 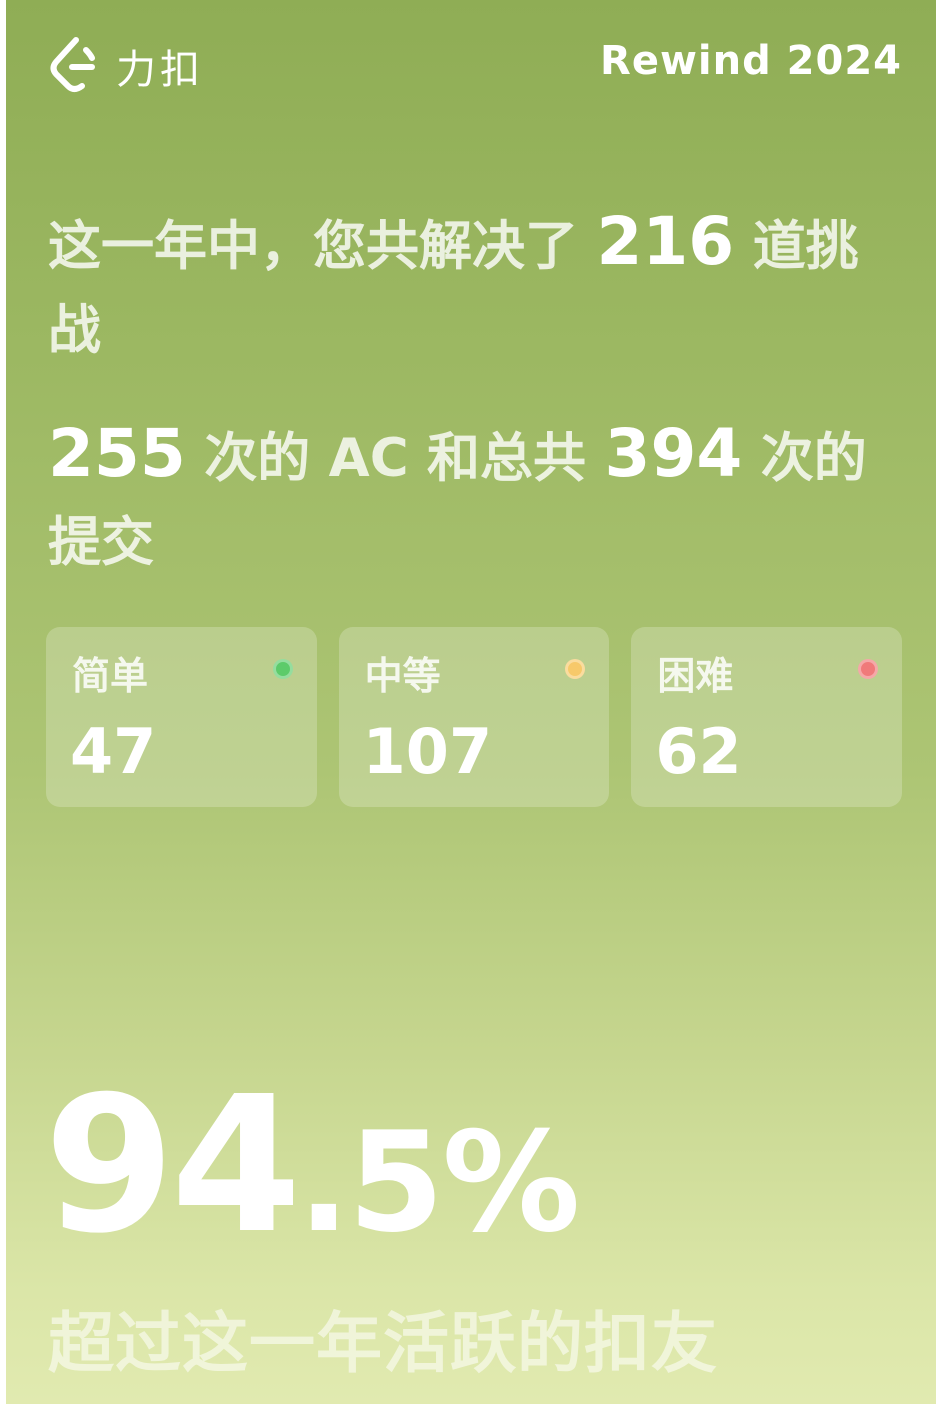 I want to click on percentile-integer: 94, so click(x=173, y=1165).